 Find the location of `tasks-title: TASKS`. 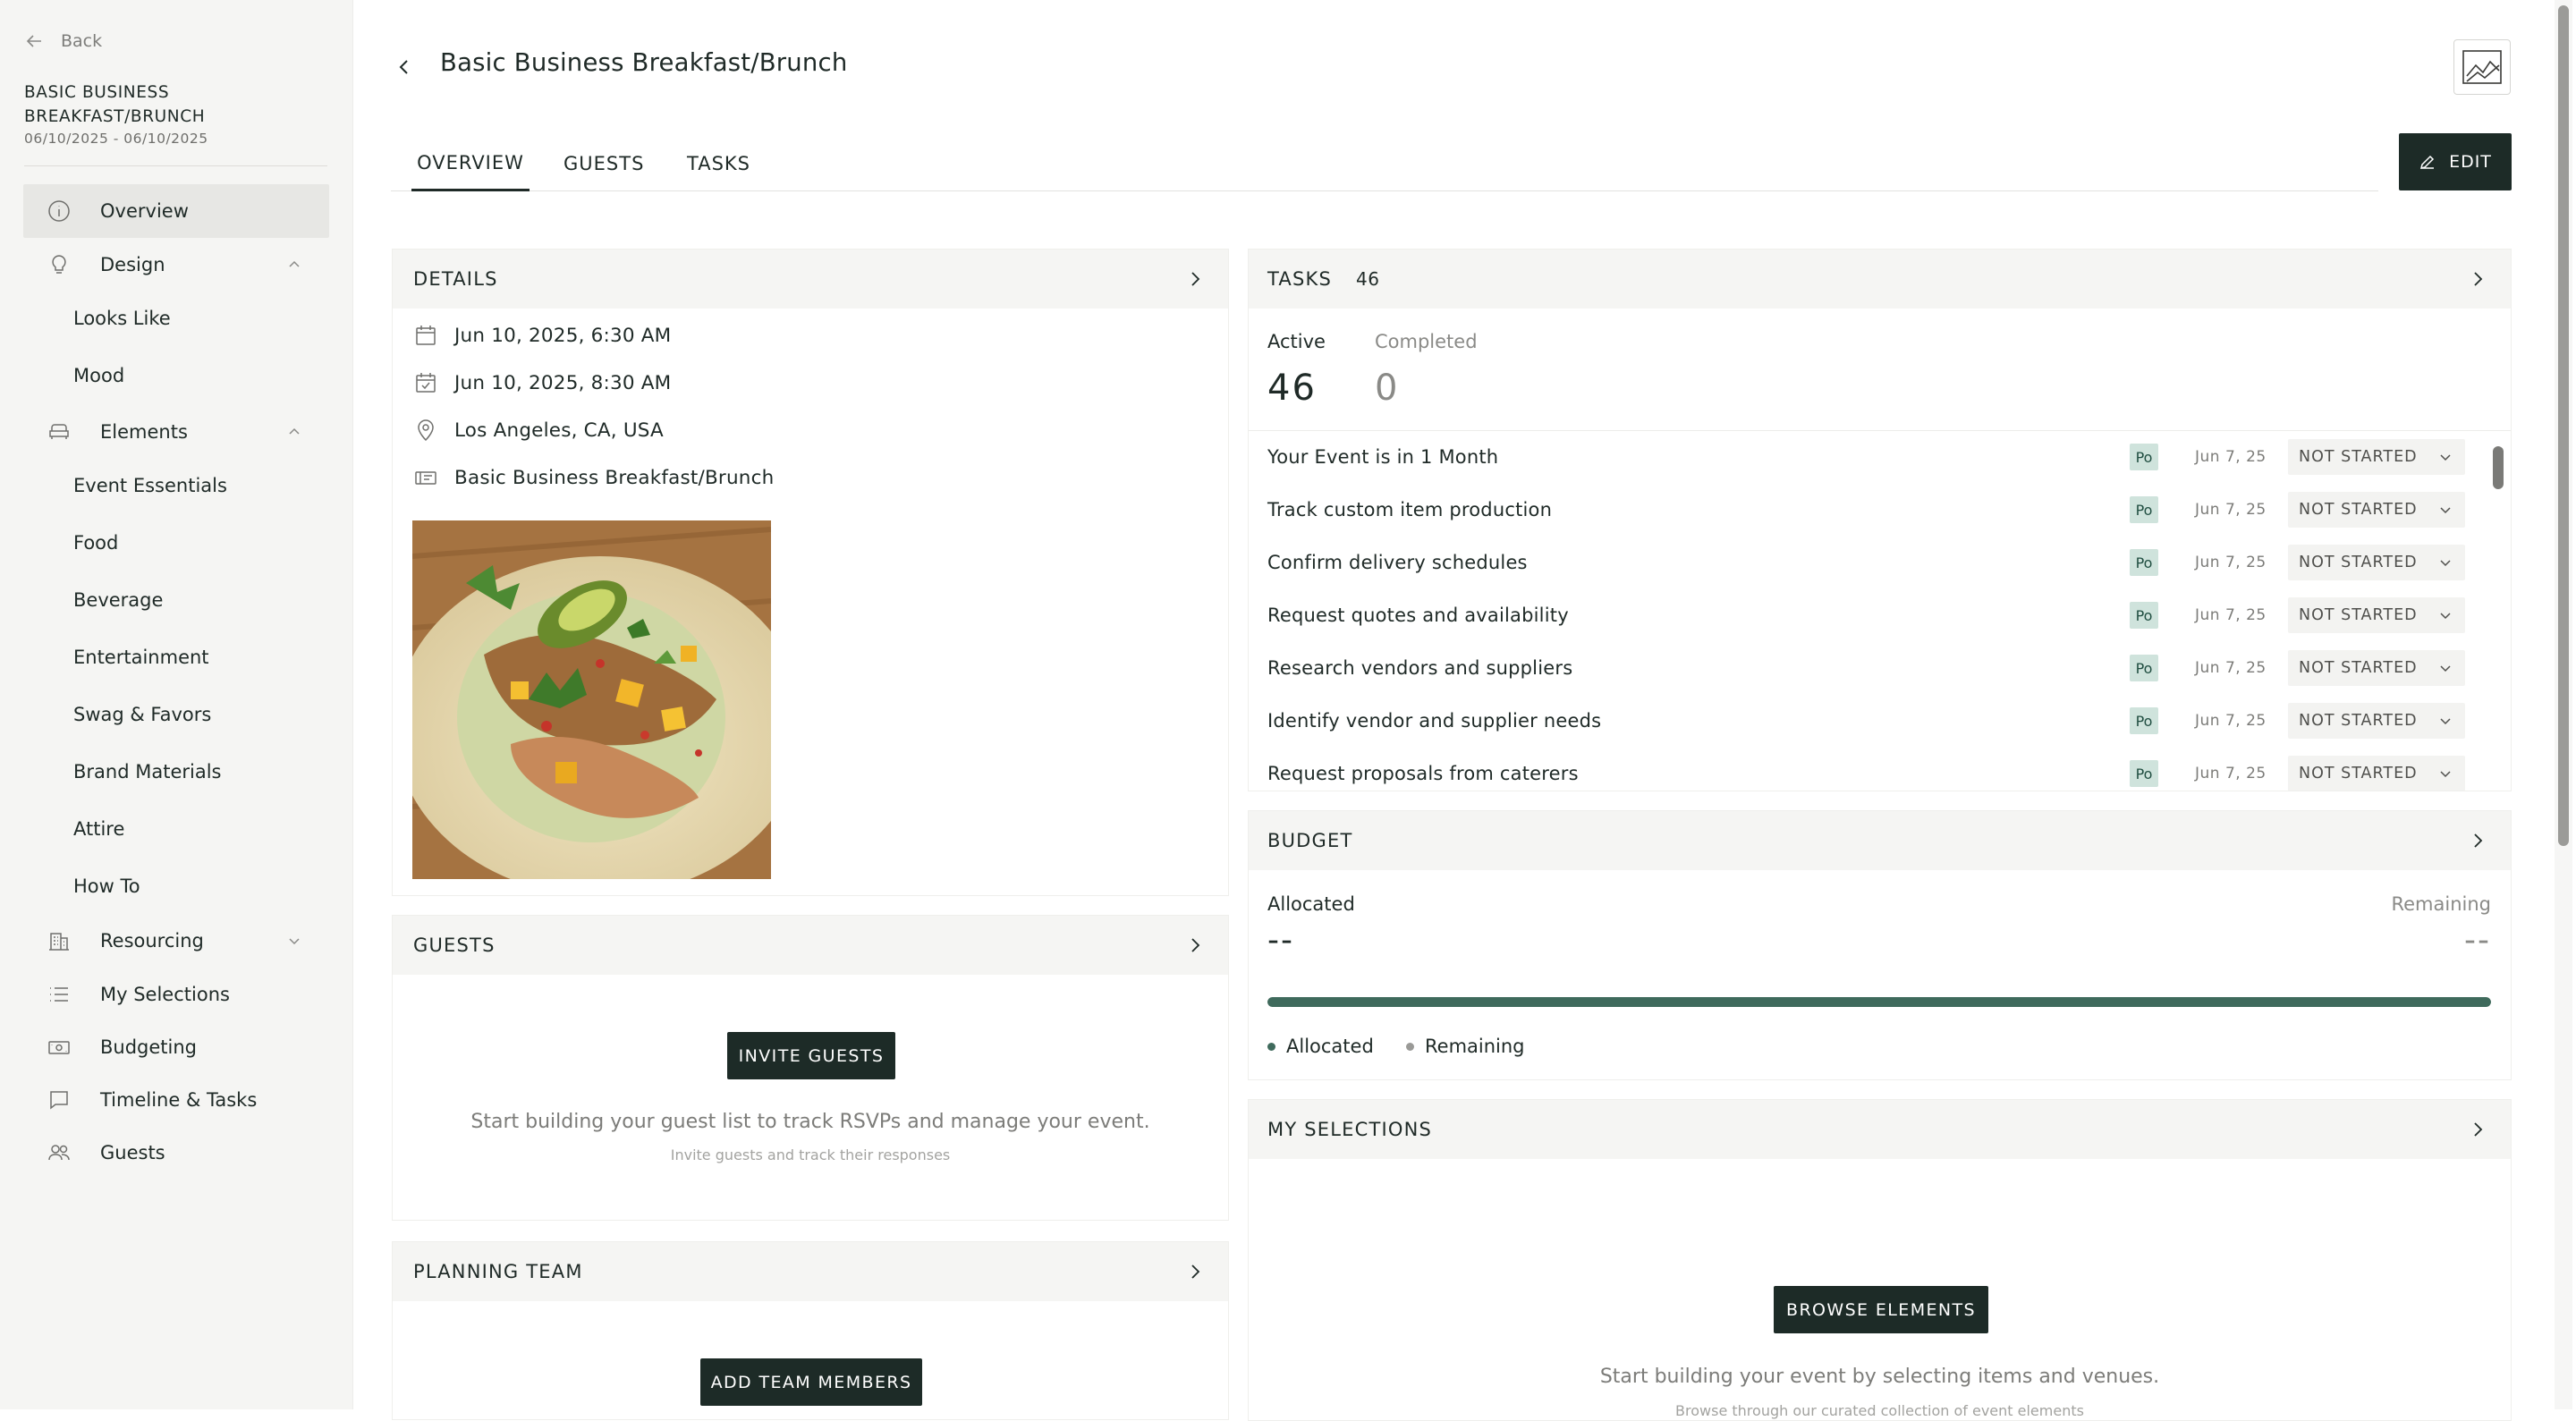

tasks-title: TASKS is located at coordinates (1299, 279).